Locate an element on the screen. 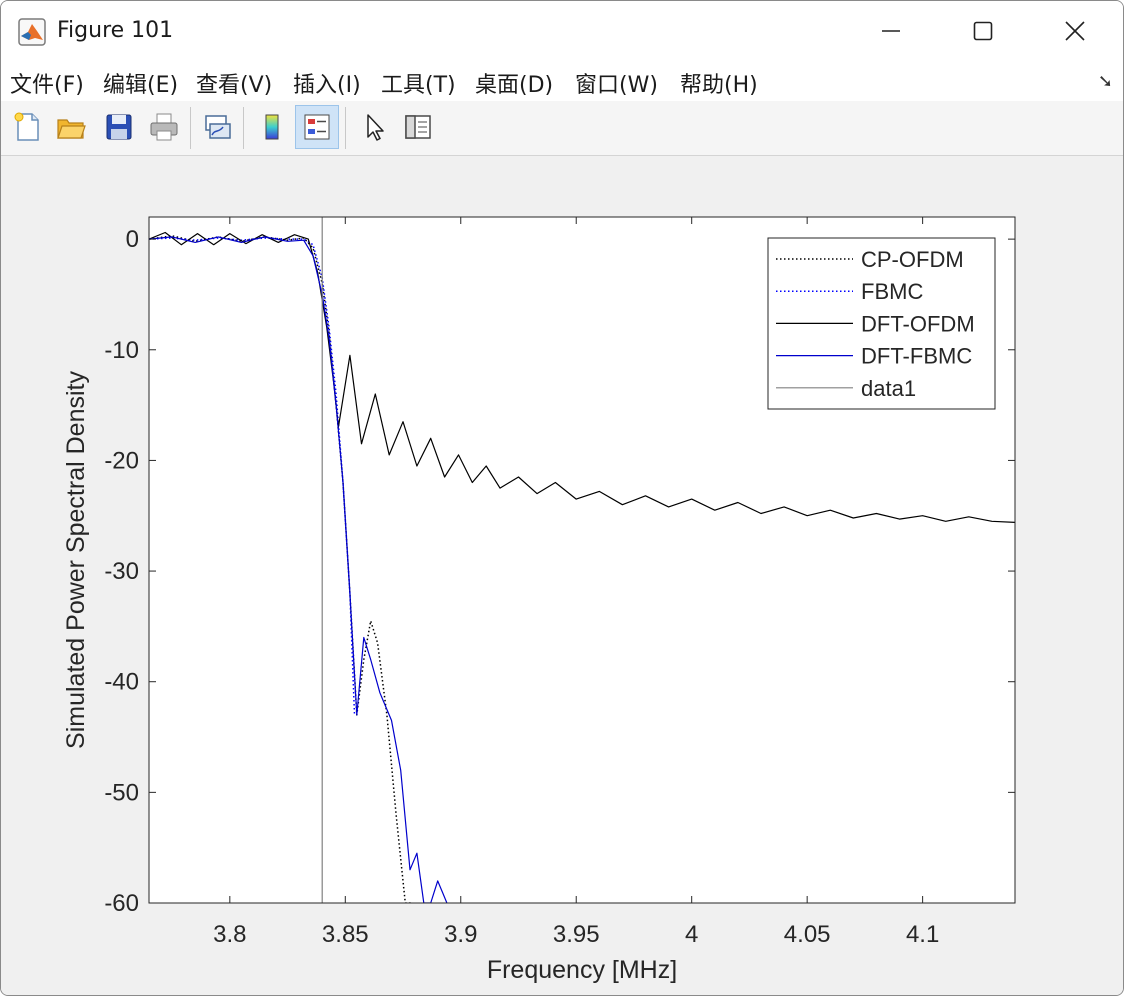 Image resolution: width=1124 pixels, height=996 pixels. y-tick-label: -10 is located at coordinates (121, 350).